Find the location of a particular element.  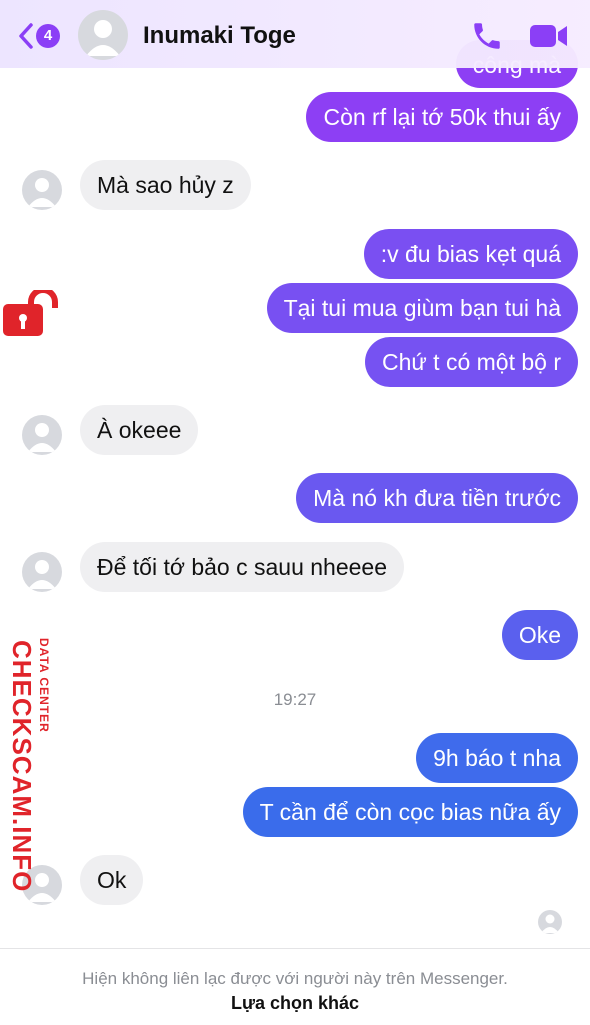

outgoing-message: Còn rf lại tớ 50k thui ấy is located at coordinates (442, 117).